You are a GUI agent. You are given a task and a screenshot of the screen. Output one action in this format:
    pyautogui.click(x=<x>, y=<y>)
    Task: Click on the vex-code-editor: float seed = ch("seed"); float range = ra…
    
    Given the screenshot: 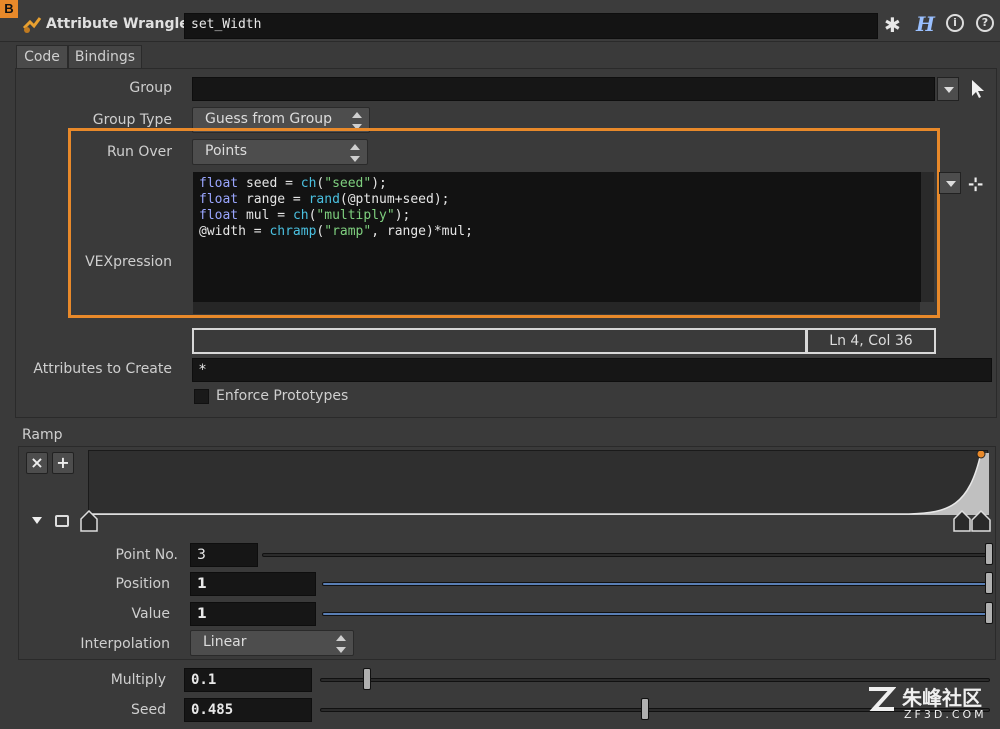 What is the action you would take?
    pyautogui.click(x=556, y=237)
    